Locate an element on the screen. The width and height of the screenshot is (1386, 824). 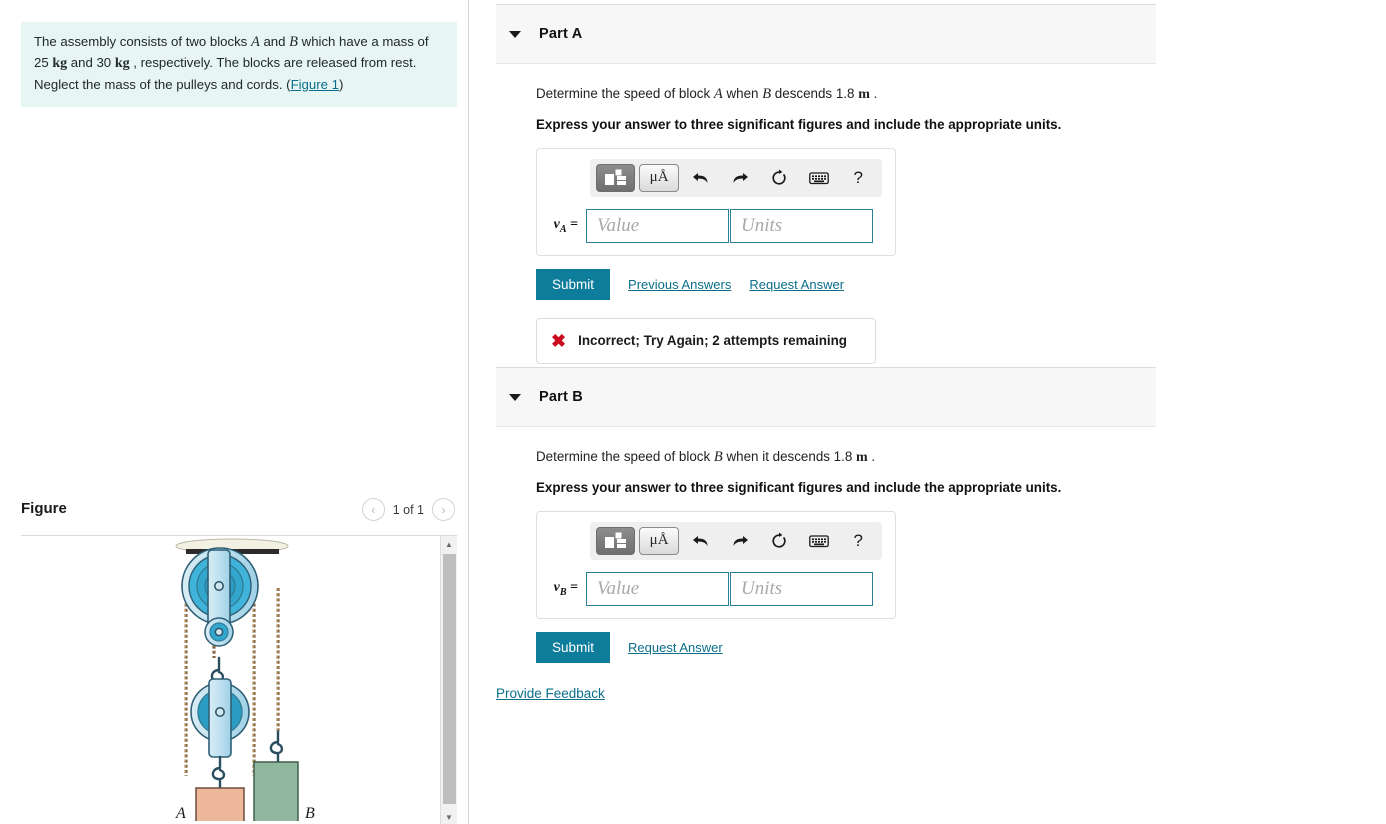
q-var1: A is located at coordinates (718, 94).